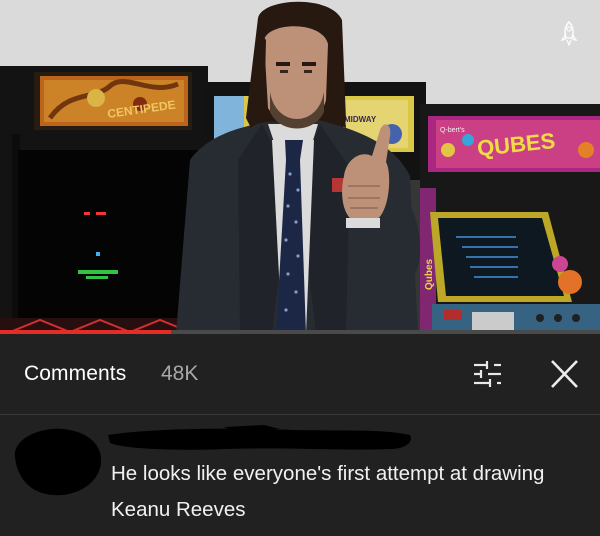  What do you see at coordinates (58, 461) in the screenshot?
I see `avatar-redacted` at bounding box center [58, 461].